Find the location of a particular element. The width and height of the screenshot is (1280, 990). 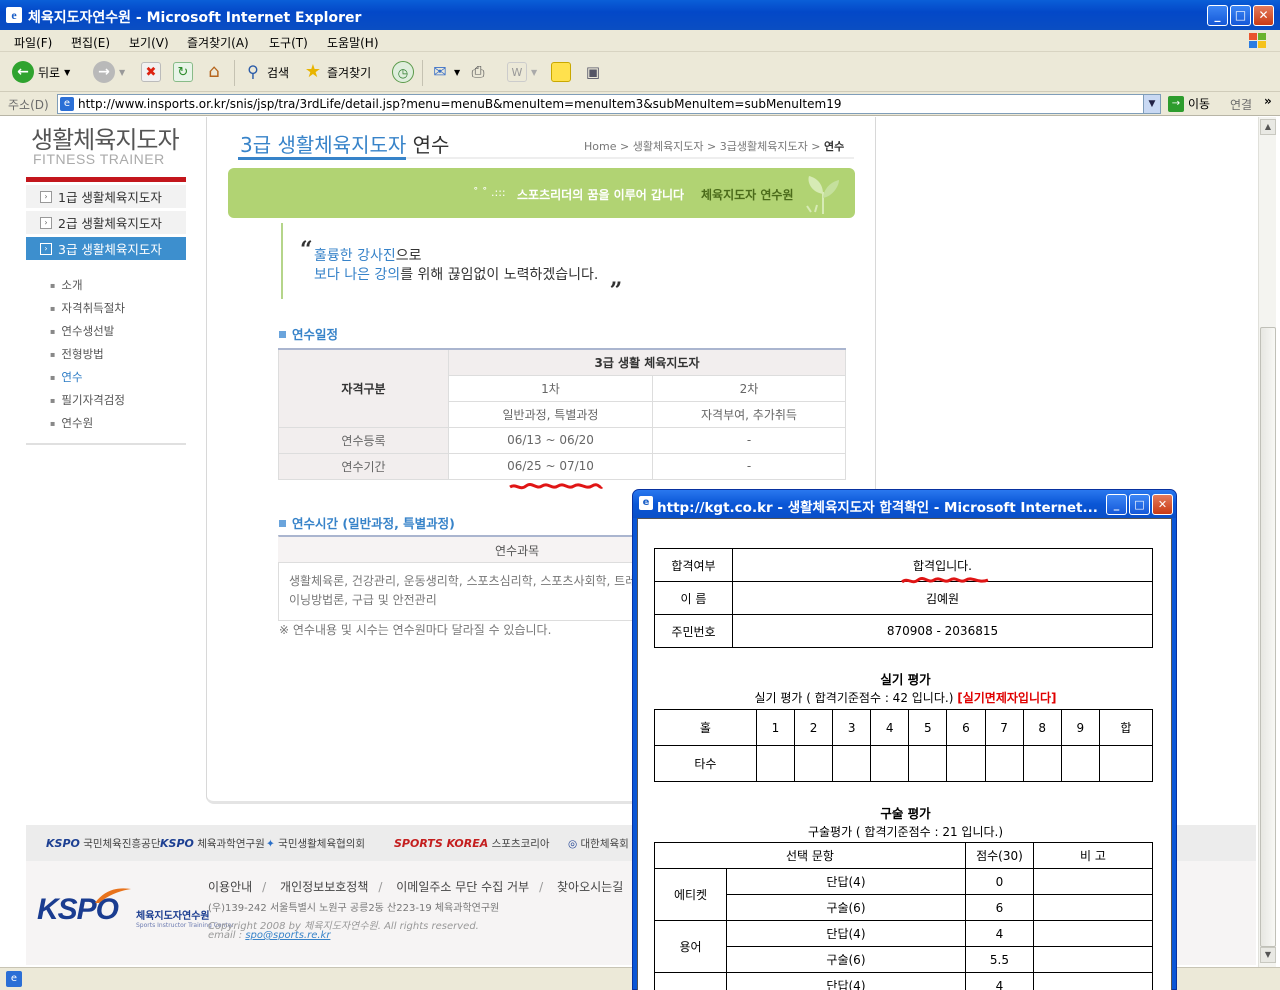

edit-button: W ▼ is located at coordinates (522, 72).